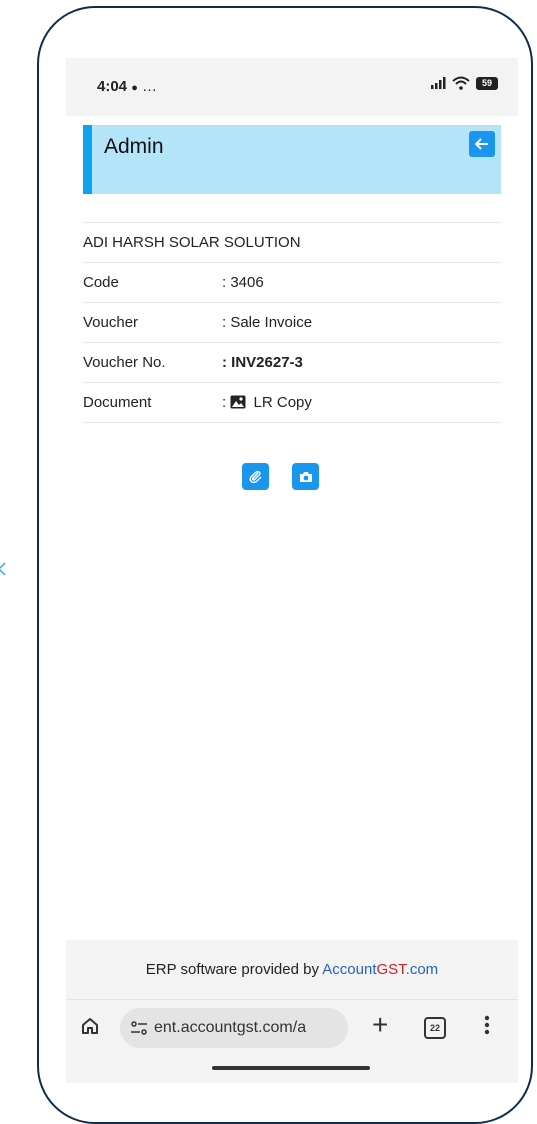 This screenshot has width=537, height=1124. Describe the element at coordinates (422, 969) in the screenshot. I see `brand-part-com: .com` at that location.